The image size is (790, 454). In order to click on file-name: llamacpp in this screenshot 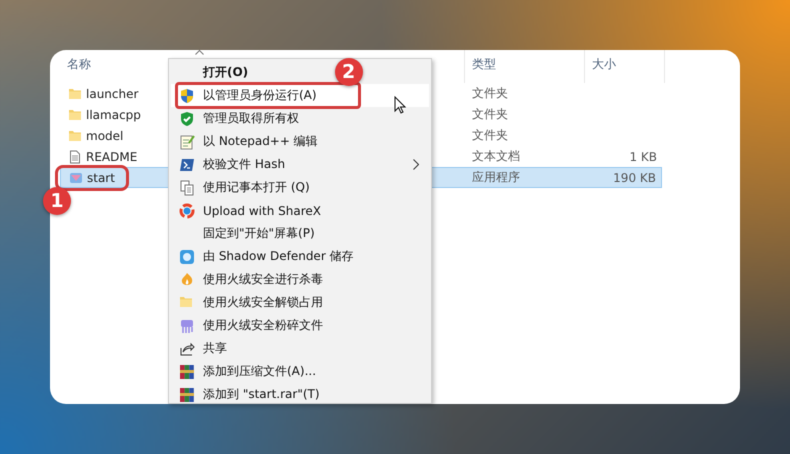, I will do `click(113, 115)`.